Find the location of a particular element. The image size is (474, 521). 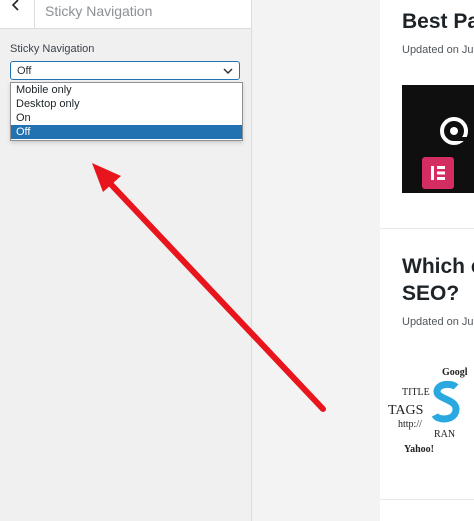

chevron-down-icon is located at coordinates (228, 71).